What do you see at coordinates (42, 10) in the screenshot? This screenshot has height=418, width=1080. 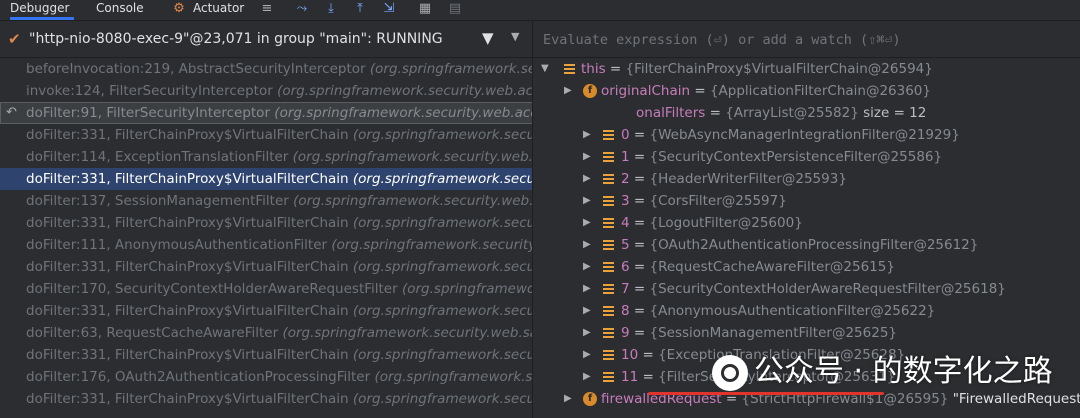 I see `tab-debugger: Debugger` at bounding box center [42, 10].